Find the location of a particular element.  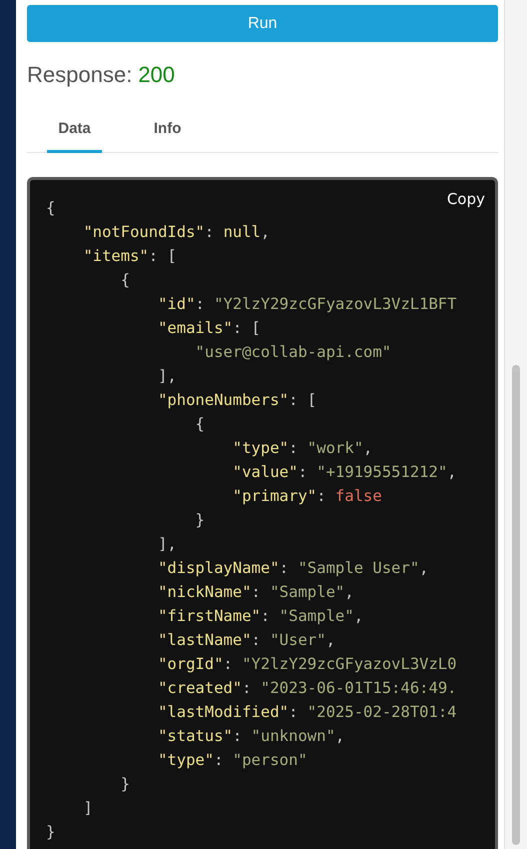

code-line: "lastModified": "2025-02-28T01:4 is located at coordinates (306, 712).